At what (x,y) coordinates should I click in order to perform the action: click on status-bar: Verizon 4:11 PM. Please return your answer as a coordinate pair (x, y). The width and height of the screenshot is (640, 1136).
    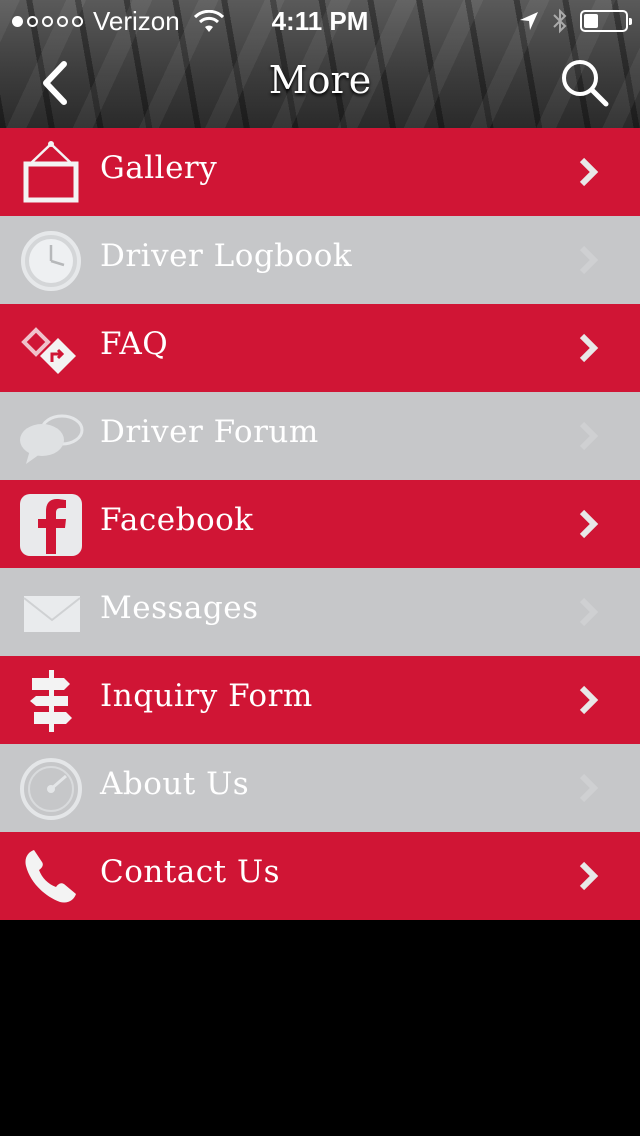
    Looking at the image, I should click on (320, 20).